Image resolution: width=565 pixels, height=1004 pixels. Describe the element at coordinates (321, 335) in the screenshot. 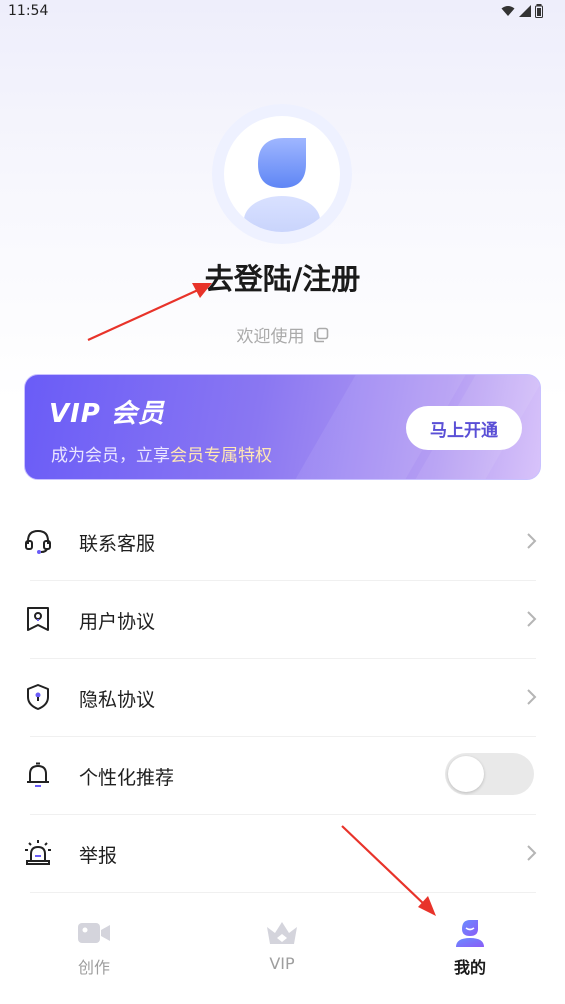

I see `copy-icon` at that location.